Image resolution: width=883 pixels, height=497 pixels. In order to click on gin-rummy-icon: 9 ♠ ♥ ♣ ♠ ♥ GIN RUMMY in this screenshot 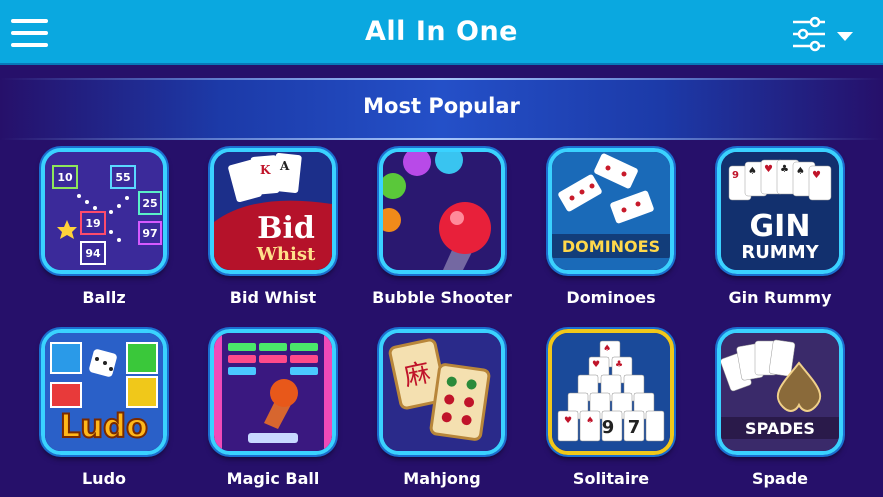, I will do `click(780, 211)`.